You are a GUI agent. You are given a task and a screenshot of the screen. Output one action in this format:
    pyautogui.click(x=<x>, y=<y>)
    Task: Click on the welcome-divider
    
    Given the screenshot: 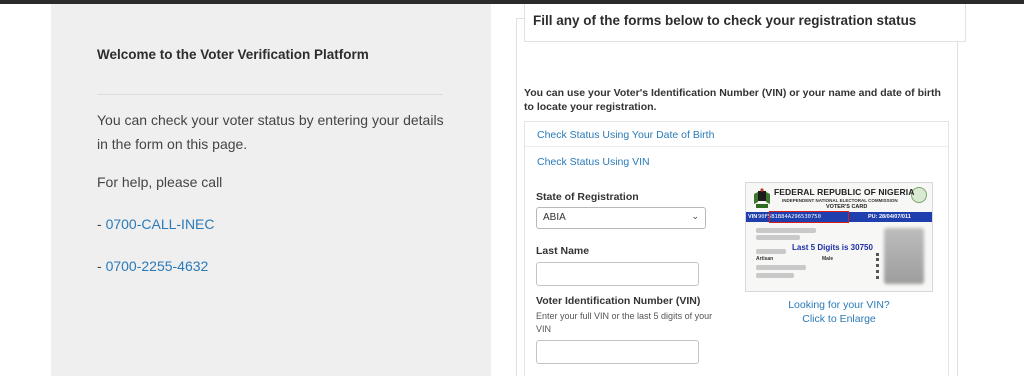 What is the action you would take?
    pyautogui.click(x=270, y=94)
    